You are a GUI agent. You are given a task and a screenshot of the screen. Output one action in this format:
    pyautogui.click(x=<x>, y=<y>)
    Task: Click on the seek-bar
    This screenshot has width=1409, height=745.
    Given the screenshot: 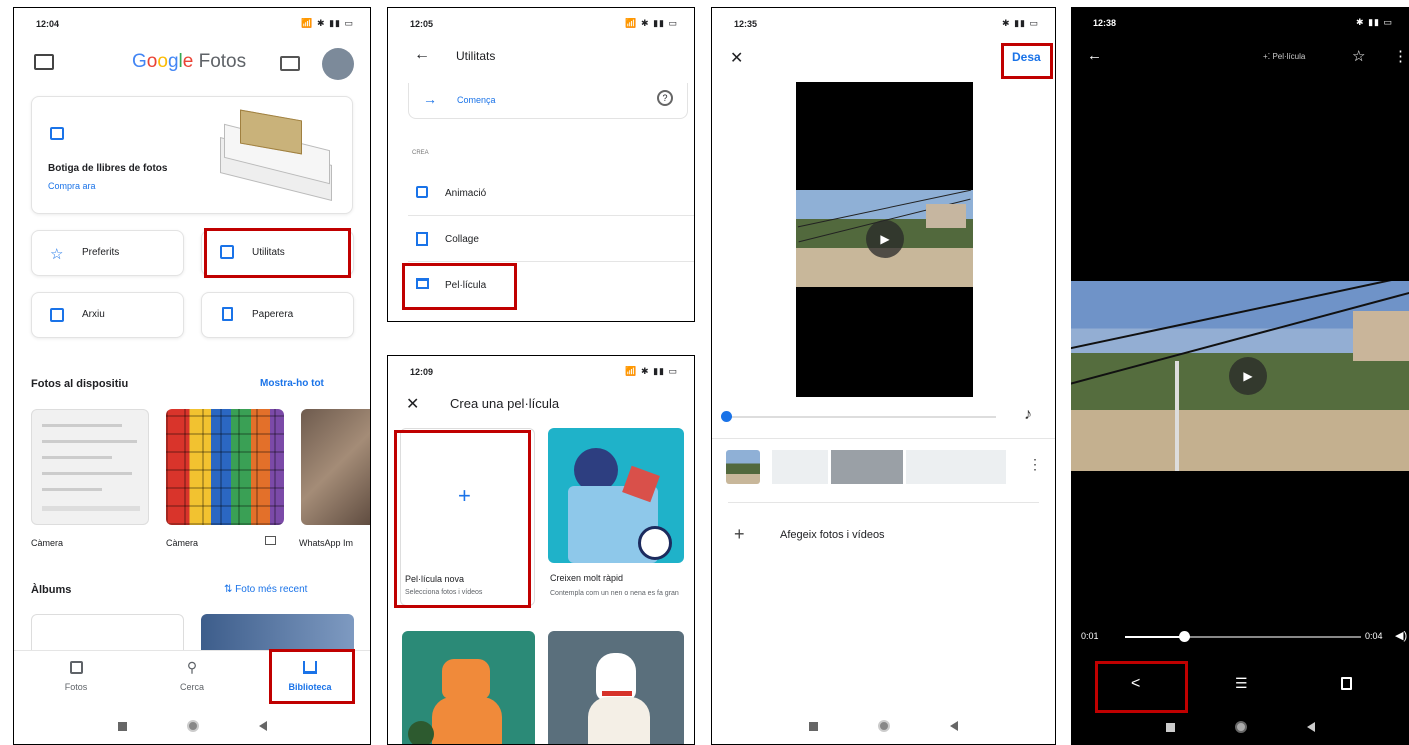 What is the action you would take?
    pyautogui.click(x=1243, y=636)
    